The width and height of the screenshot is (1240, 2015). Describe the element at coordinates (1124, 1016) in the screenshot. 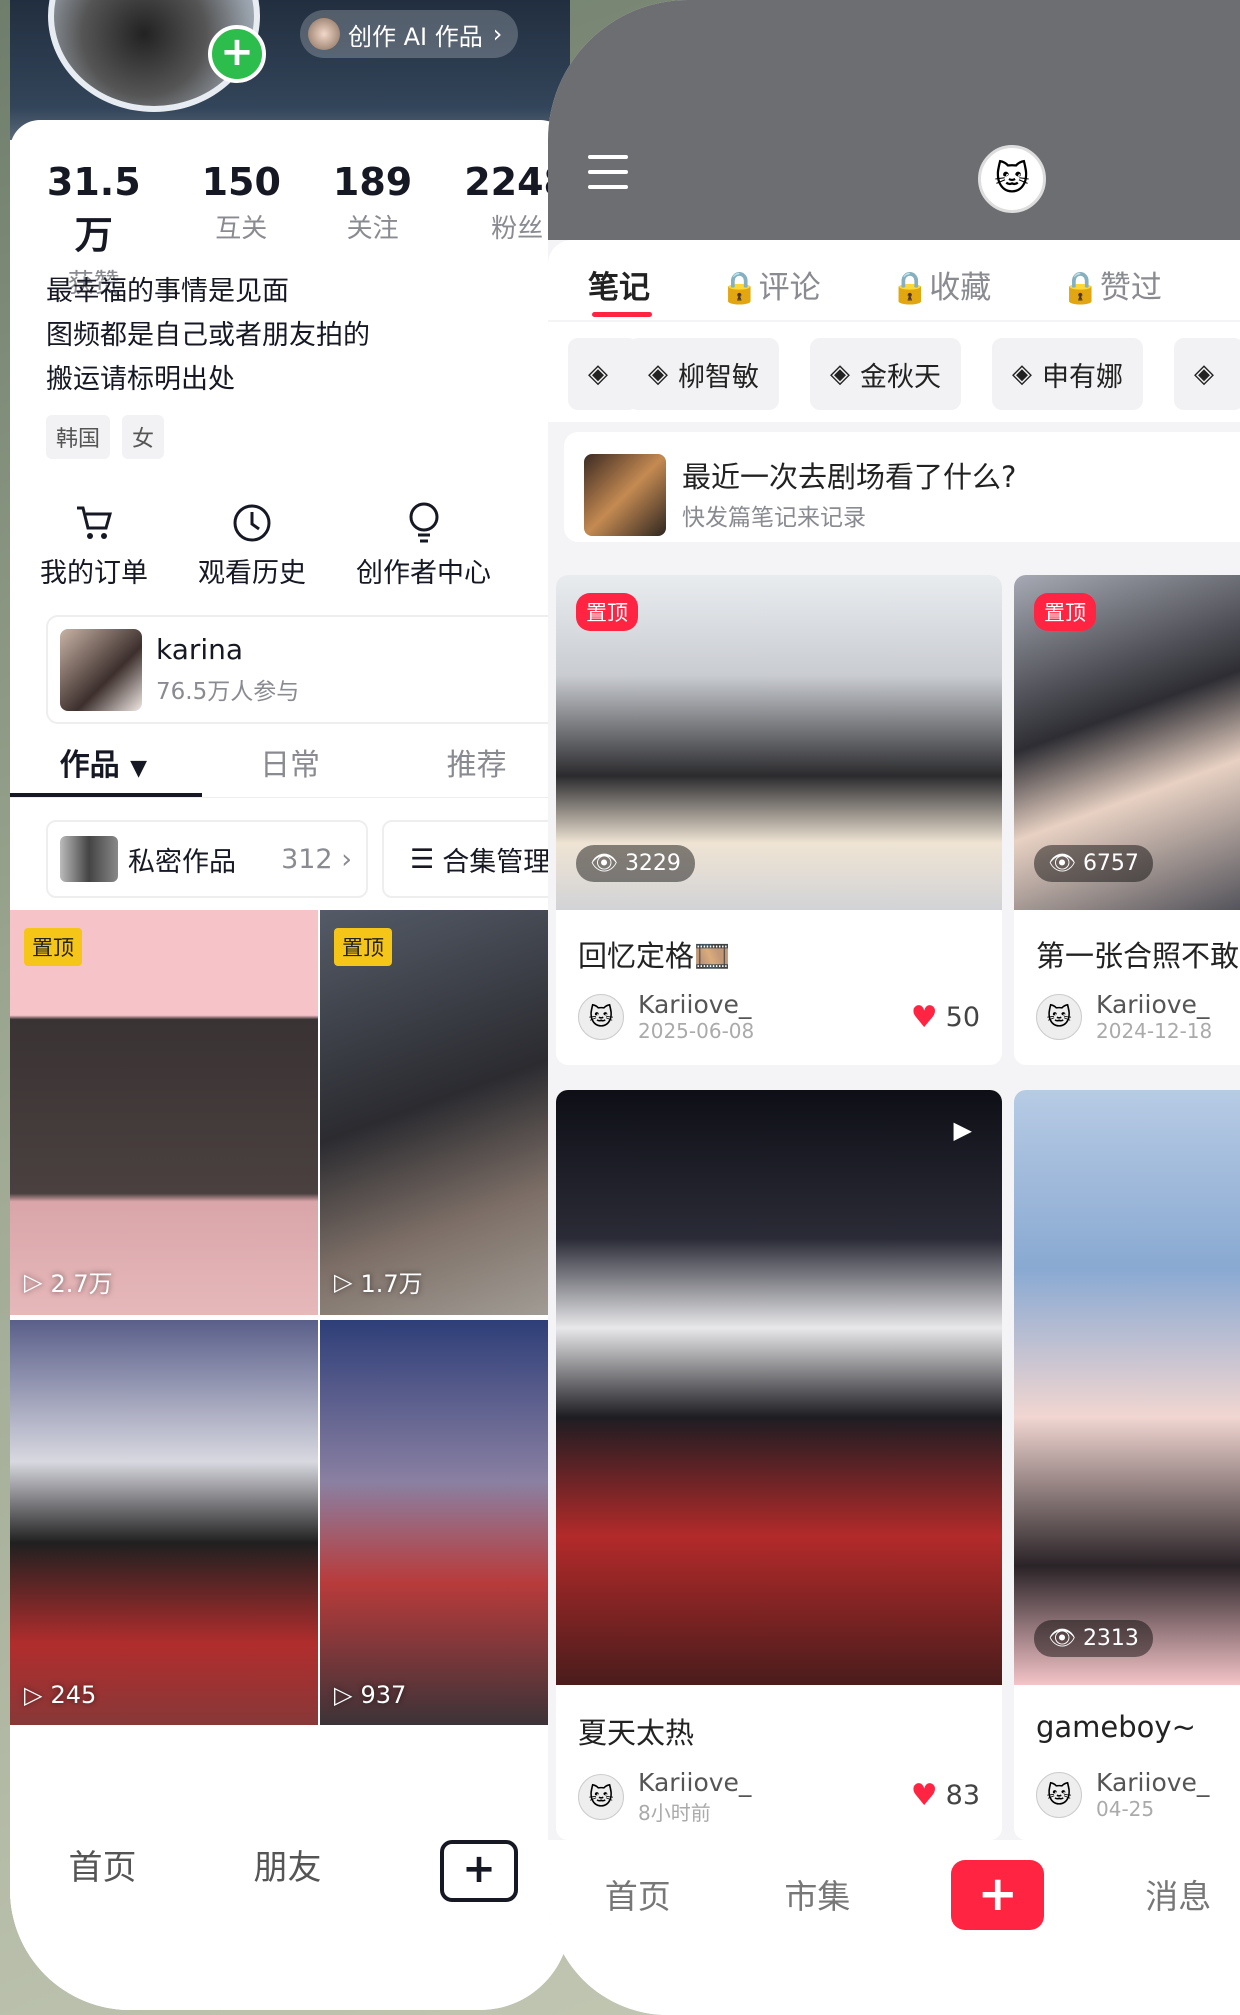

I see `note-author: 🐱 Kariiove_ 2024-12-18` at that location.